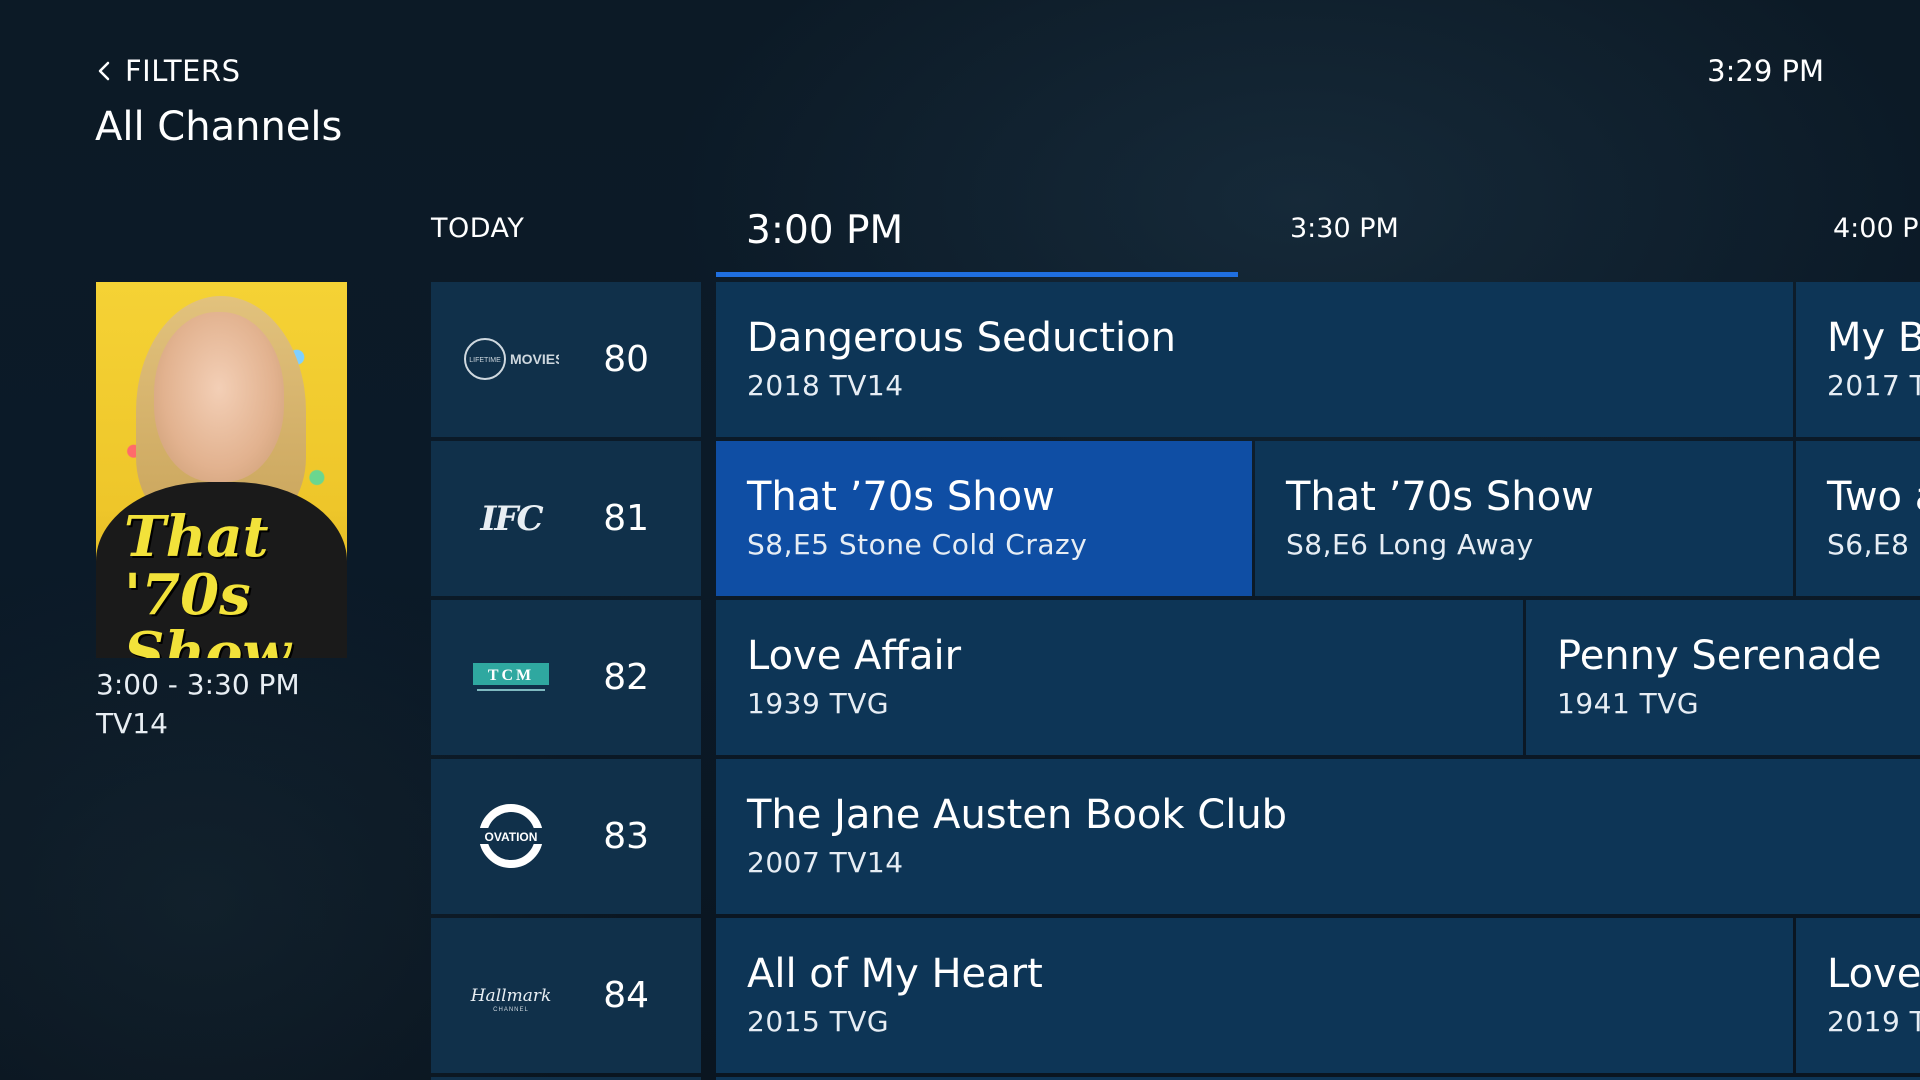 The height and width of the screenshot is (1080, 1920). Describe the element at coordinates (1719, 656) in the screenshot. I see `program-title: Penny Serenade` at that location.